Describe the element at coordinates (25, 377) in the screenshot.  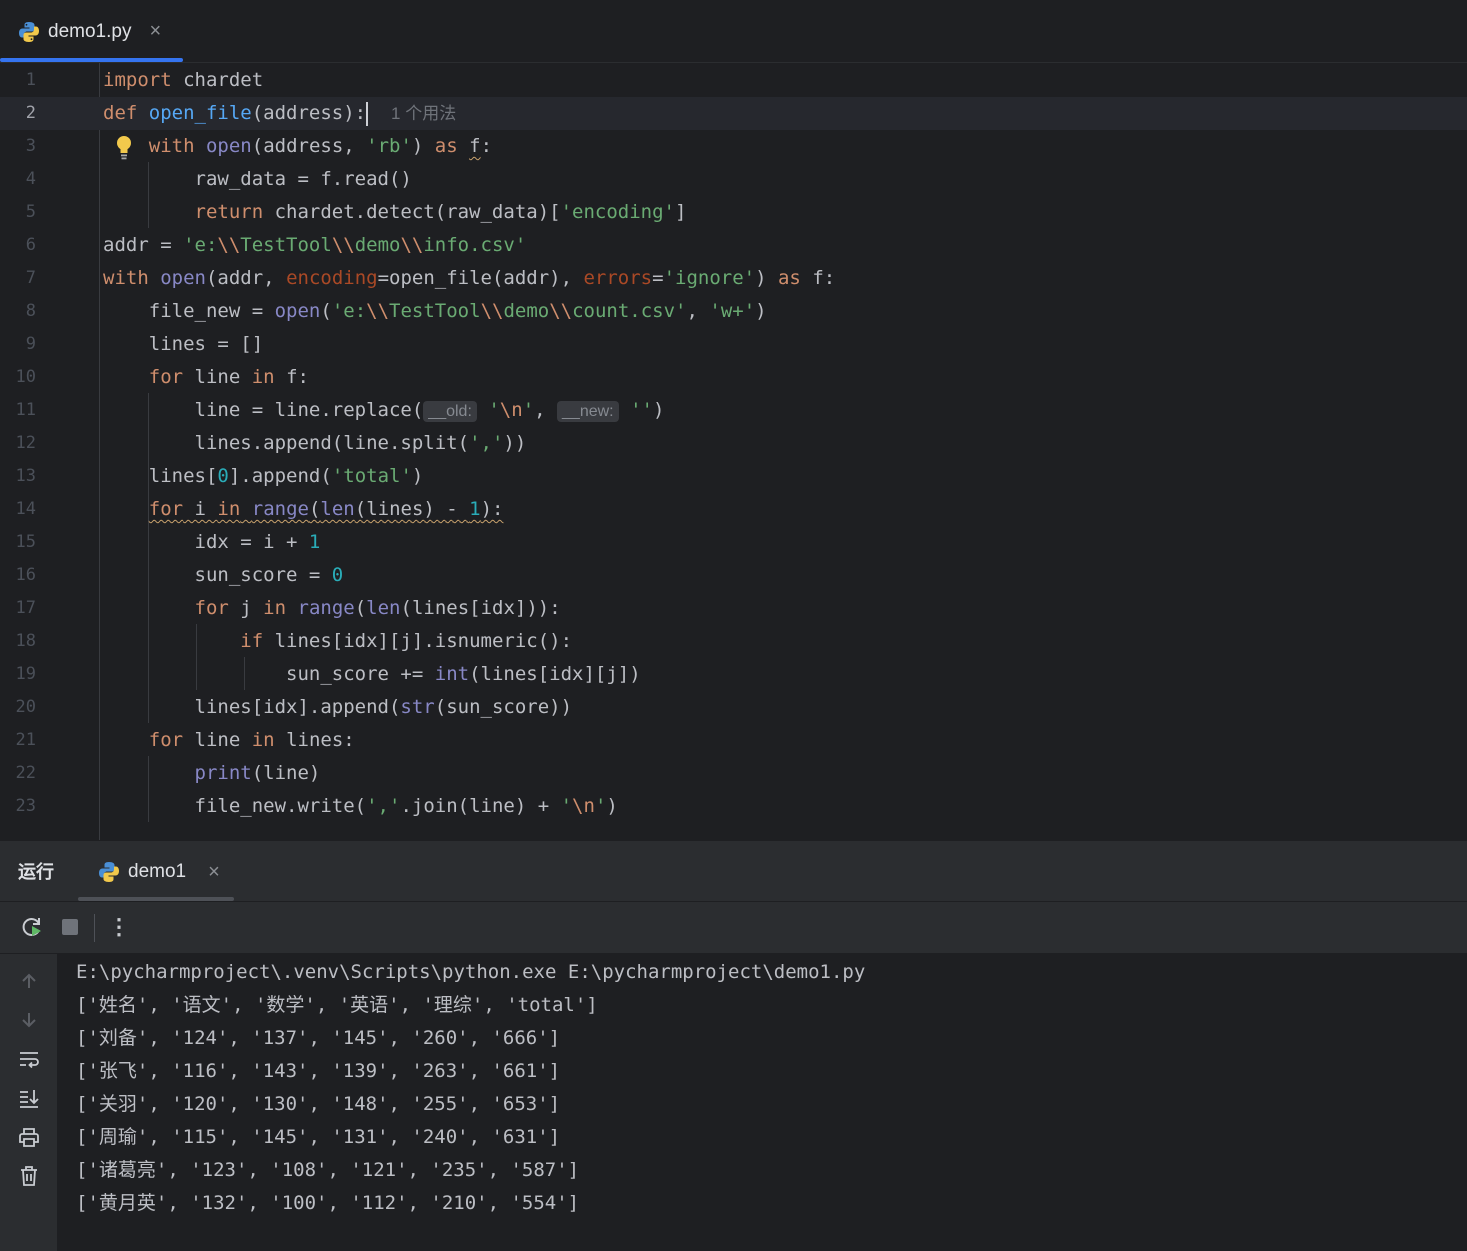
I see `line-number: 10` at that location.